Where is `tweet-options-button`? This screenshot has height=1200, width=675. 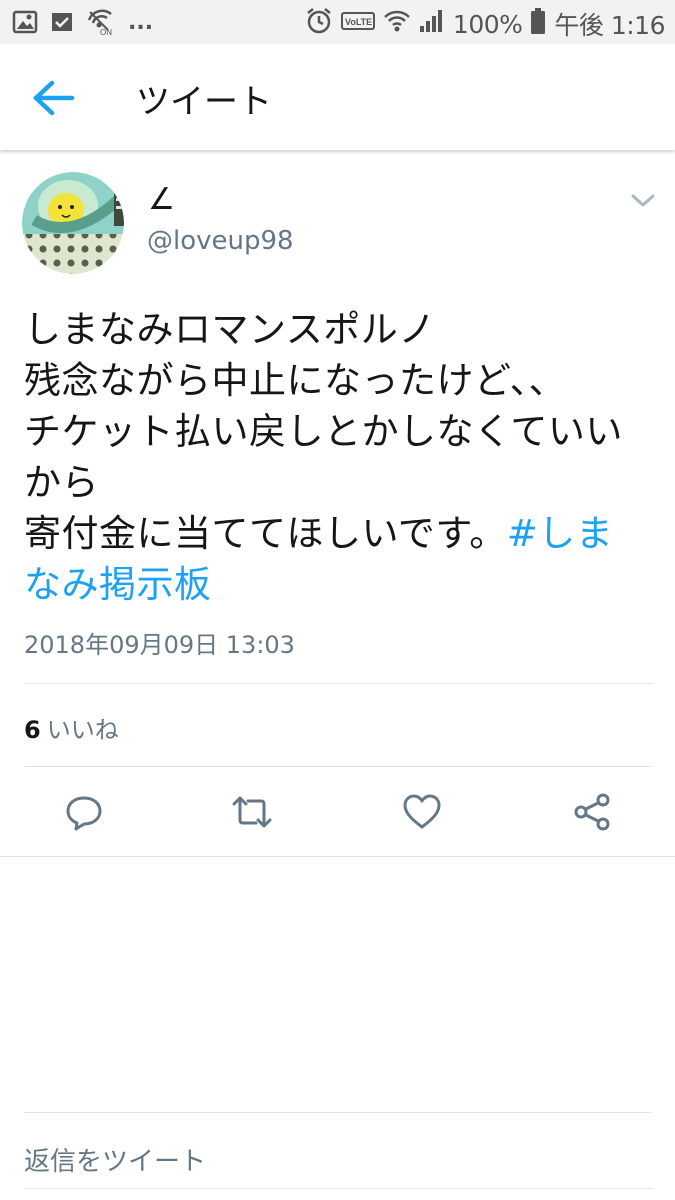
tweet-options-button is located at coordinates (643, 200).